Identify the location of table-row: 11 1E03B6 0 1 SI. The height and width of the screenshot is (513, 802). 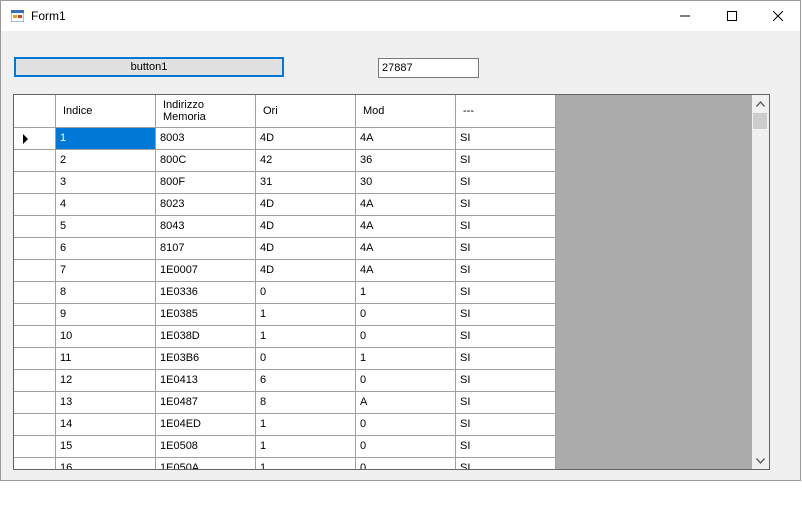
(285, 359).